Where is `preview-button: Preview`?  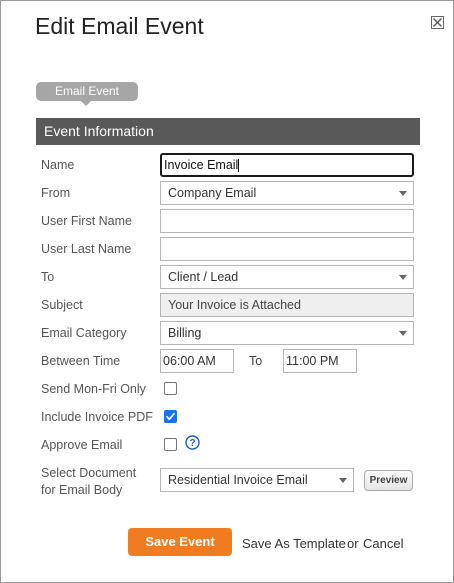
preview-button: Preview is located at coordinates (388, 480).